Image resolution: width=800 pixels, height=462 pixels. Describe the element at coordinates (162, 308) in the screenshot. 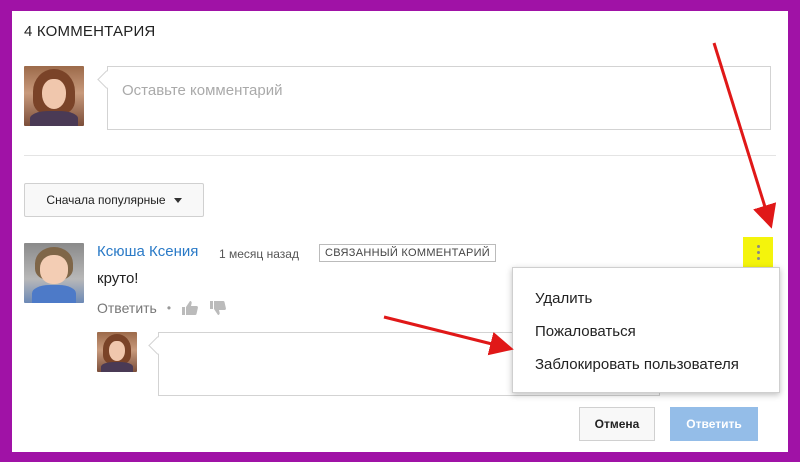

I see `comment-actions: Ответить •` at that location.